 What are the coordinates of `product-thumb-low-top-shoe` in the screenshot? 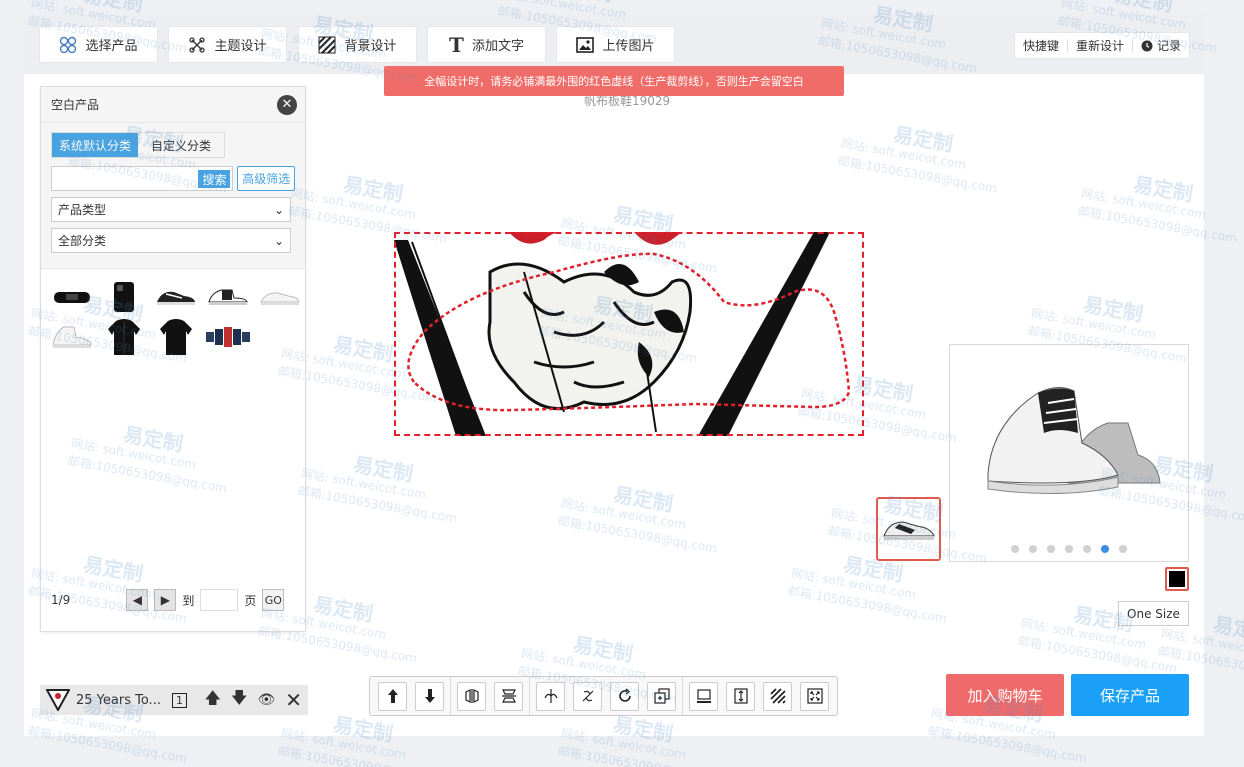 It's located at (176, 297).